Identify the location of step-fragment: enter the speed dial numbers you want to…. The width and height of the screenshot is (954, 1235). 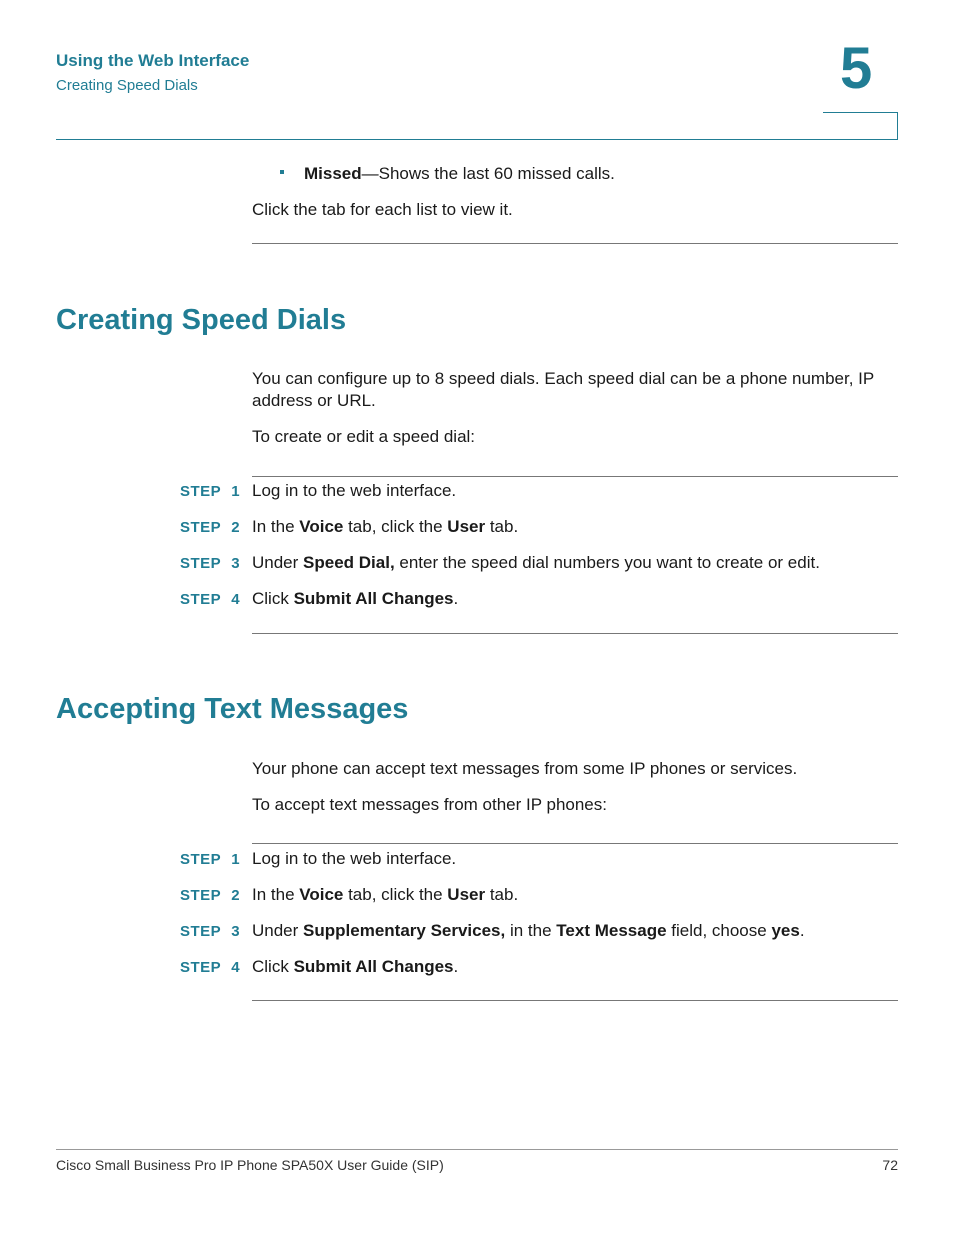
(607, 562).